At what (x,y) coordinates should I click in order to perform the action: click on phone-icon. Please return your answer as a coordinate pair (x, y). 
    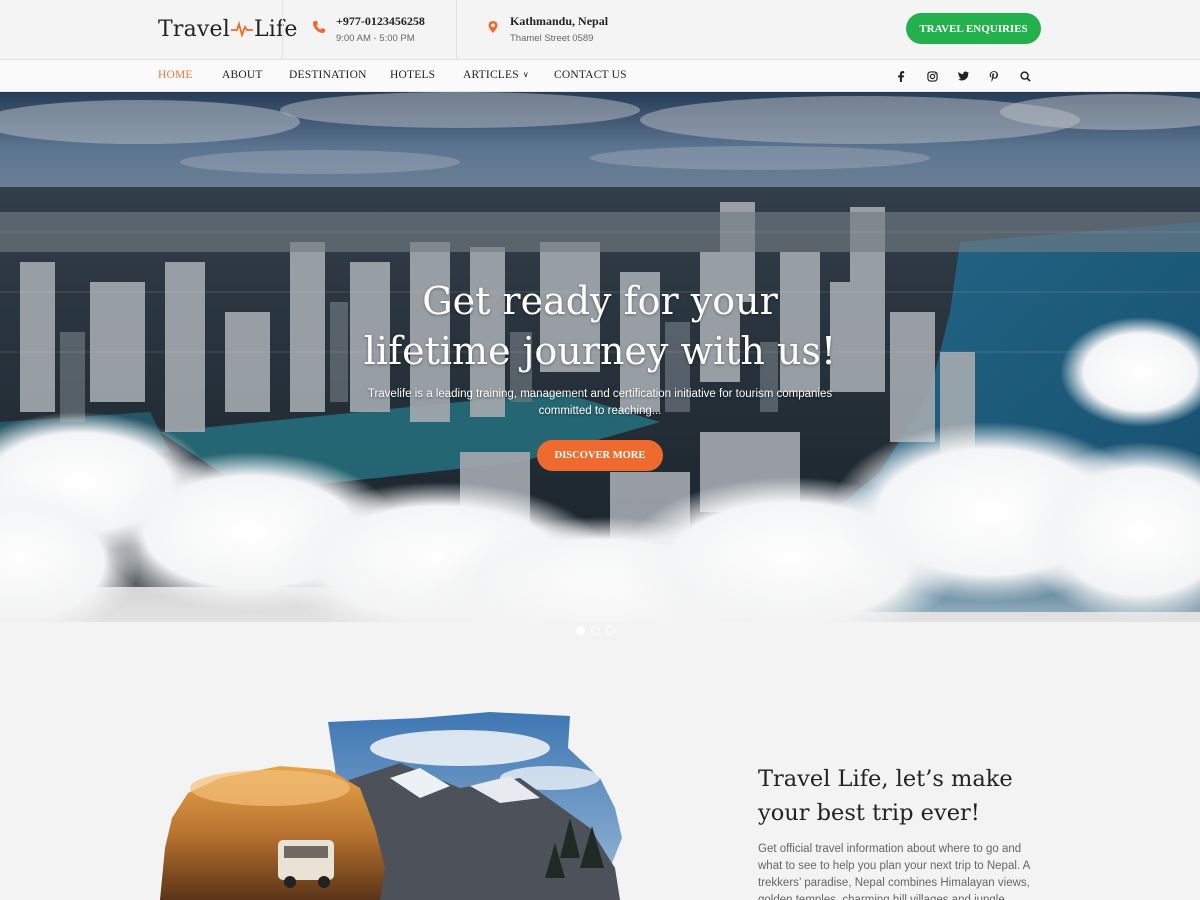
    Looking at the image, I should click on (319, 27).